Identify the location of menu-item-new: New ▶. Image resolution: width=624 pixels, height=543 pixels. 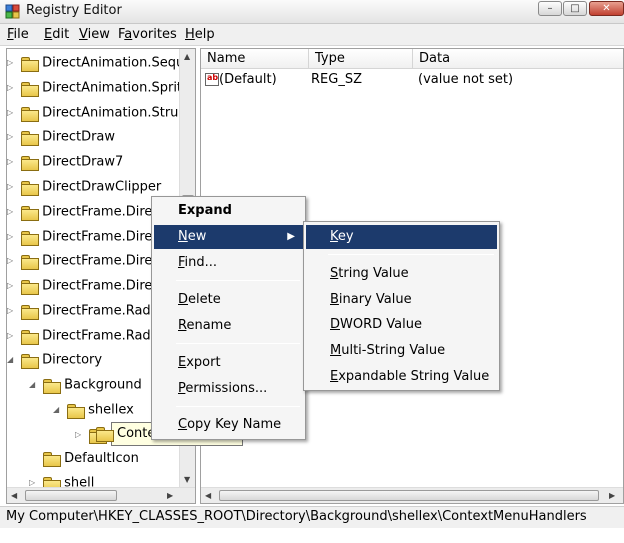
(228, 237).